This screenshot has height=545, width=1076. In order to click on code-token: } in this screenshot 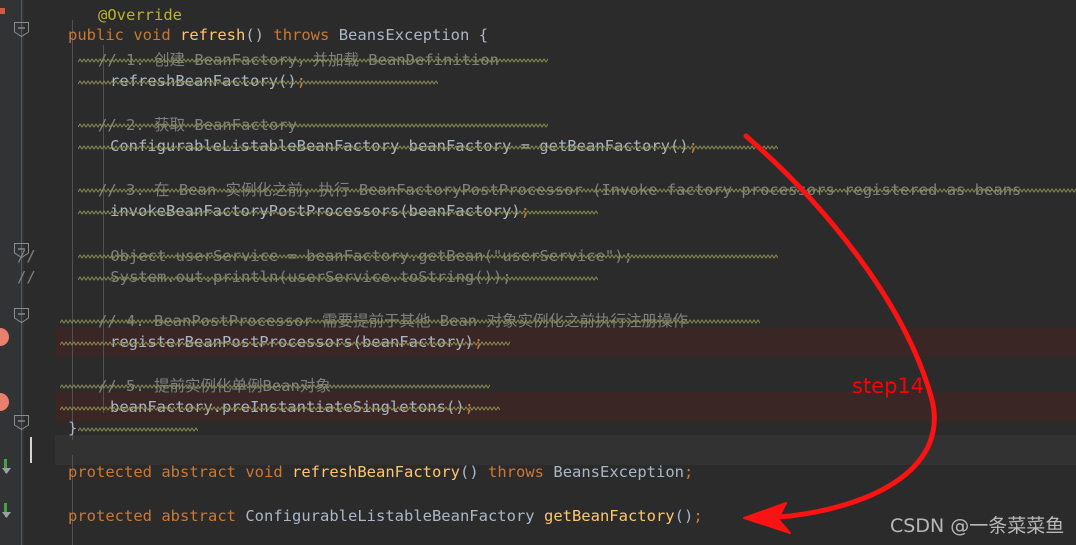, I will do `click(73, 428)`.